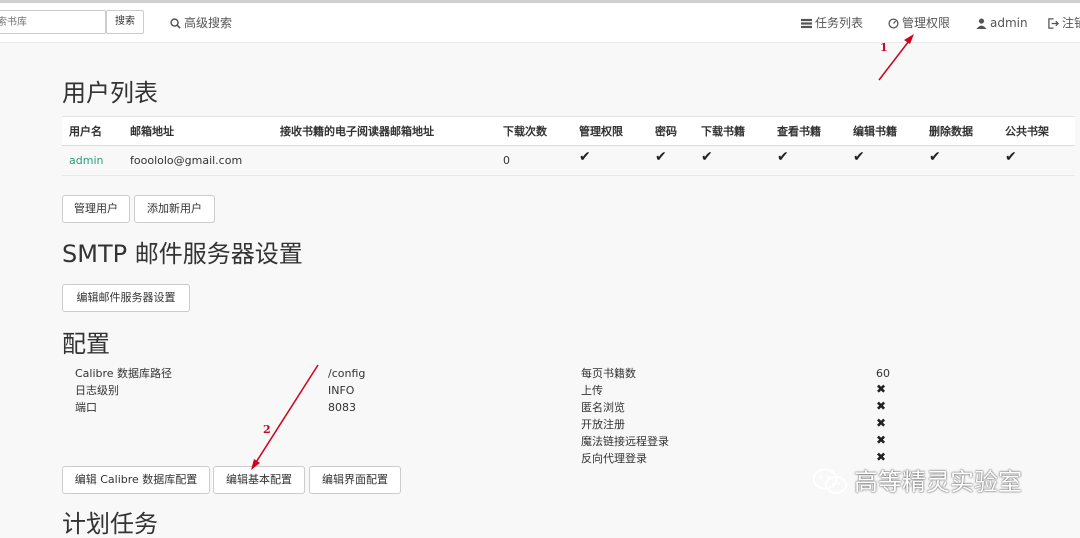 The image size is (1080, 538). What do you see at coordinates (884, 47) in the screenshot?
I see `annotation-label-1: 1` at bounding box center [884, 47].